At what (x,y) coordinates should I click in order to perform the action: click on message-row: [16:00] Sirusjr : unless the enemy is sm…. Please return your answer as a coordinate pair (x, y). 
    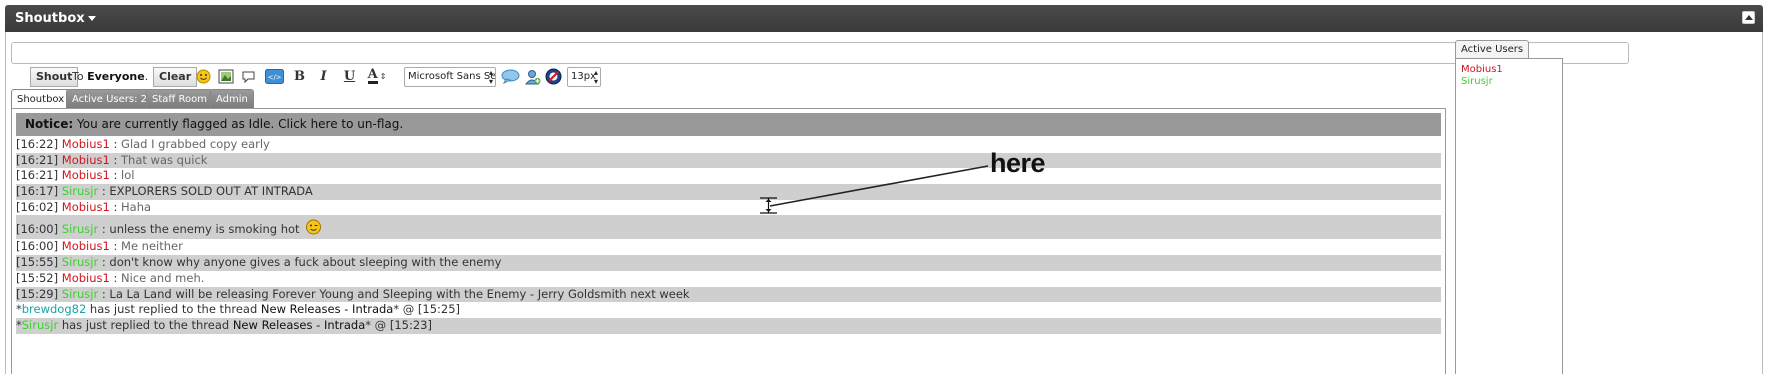
    Looking at the image, I should click on (728, 227).